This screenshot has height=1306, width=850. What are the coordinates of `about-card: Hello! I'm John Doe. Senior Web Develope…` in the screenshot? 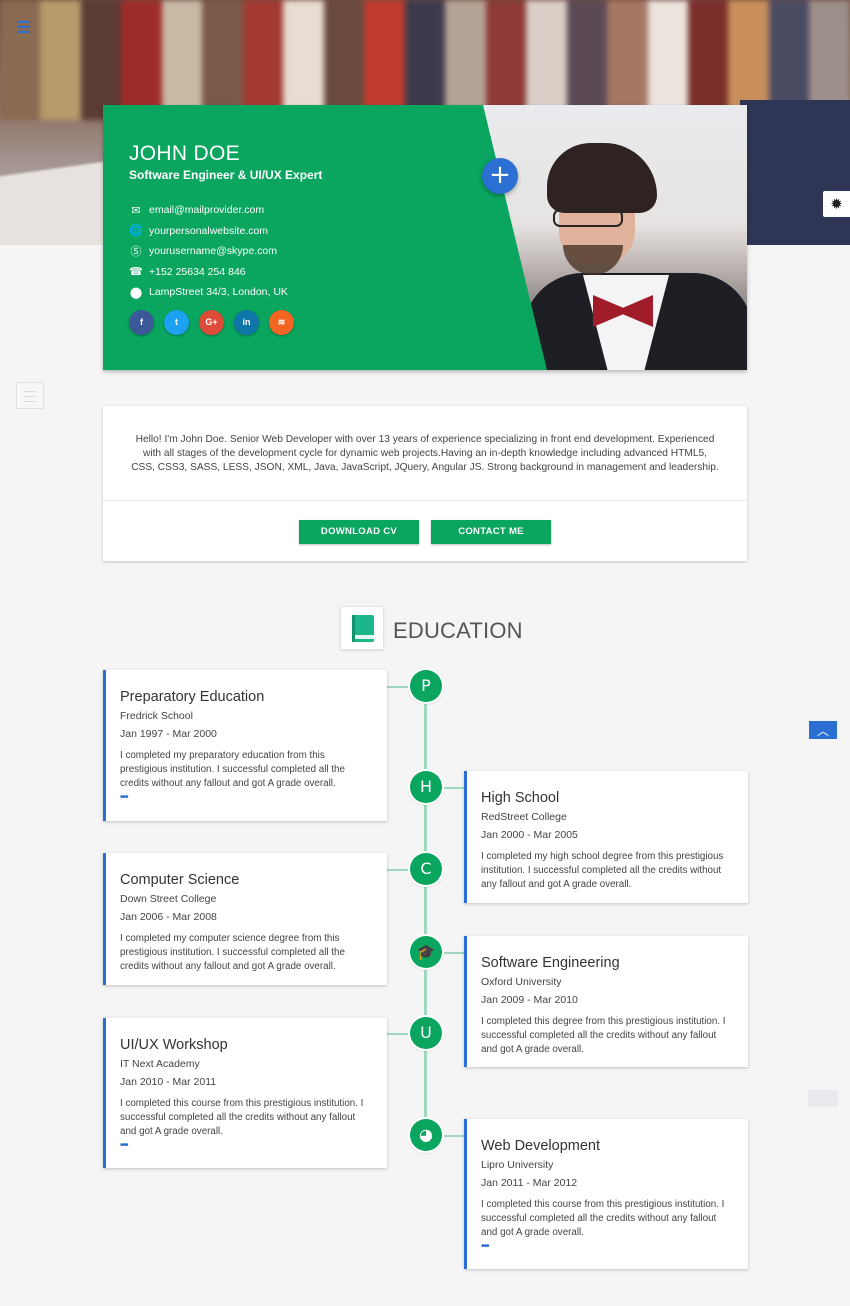 It's located at (425, 483).